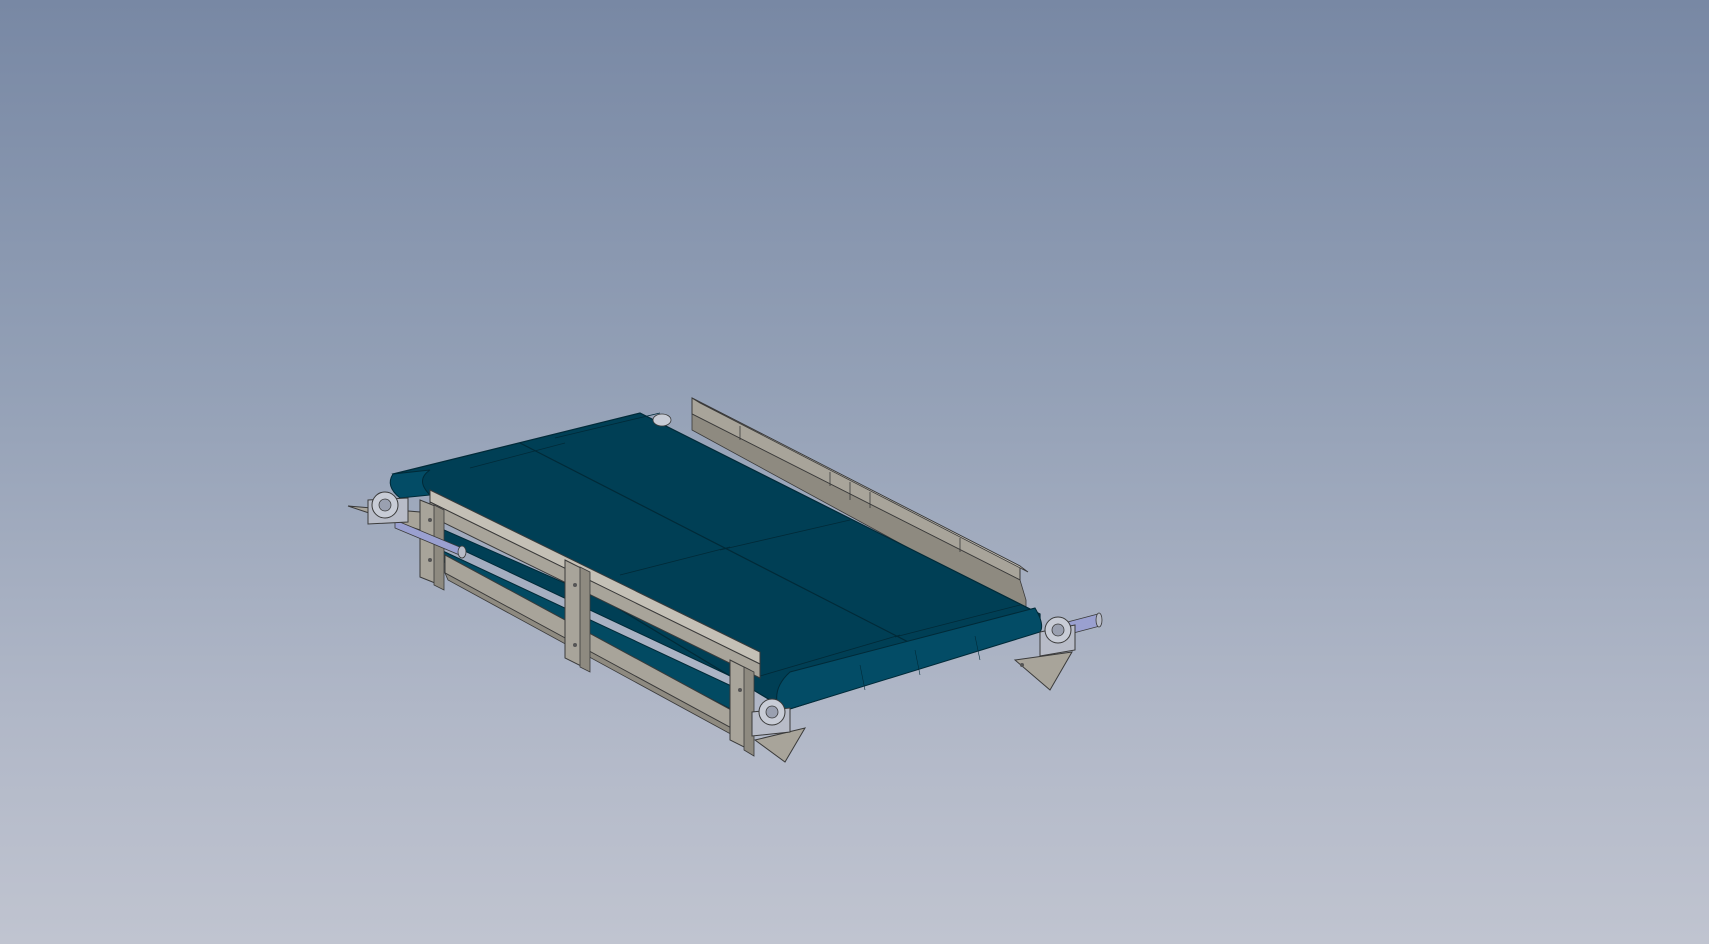 The image size is (1709, 944). I want to click on bearing-tail-back, so click(662, 420).